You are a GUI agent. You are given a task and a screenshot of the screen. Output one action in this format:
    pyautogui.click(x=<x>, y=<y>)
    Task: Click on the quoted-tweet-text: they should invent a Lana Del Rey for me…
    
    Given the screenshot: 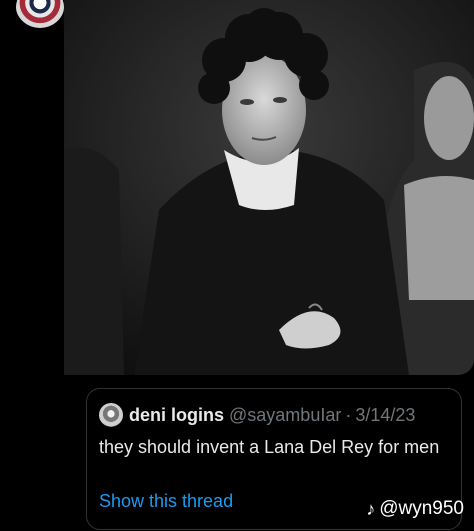 What is the action you would take?
    pyautogui.click(x=269, y=447)
    